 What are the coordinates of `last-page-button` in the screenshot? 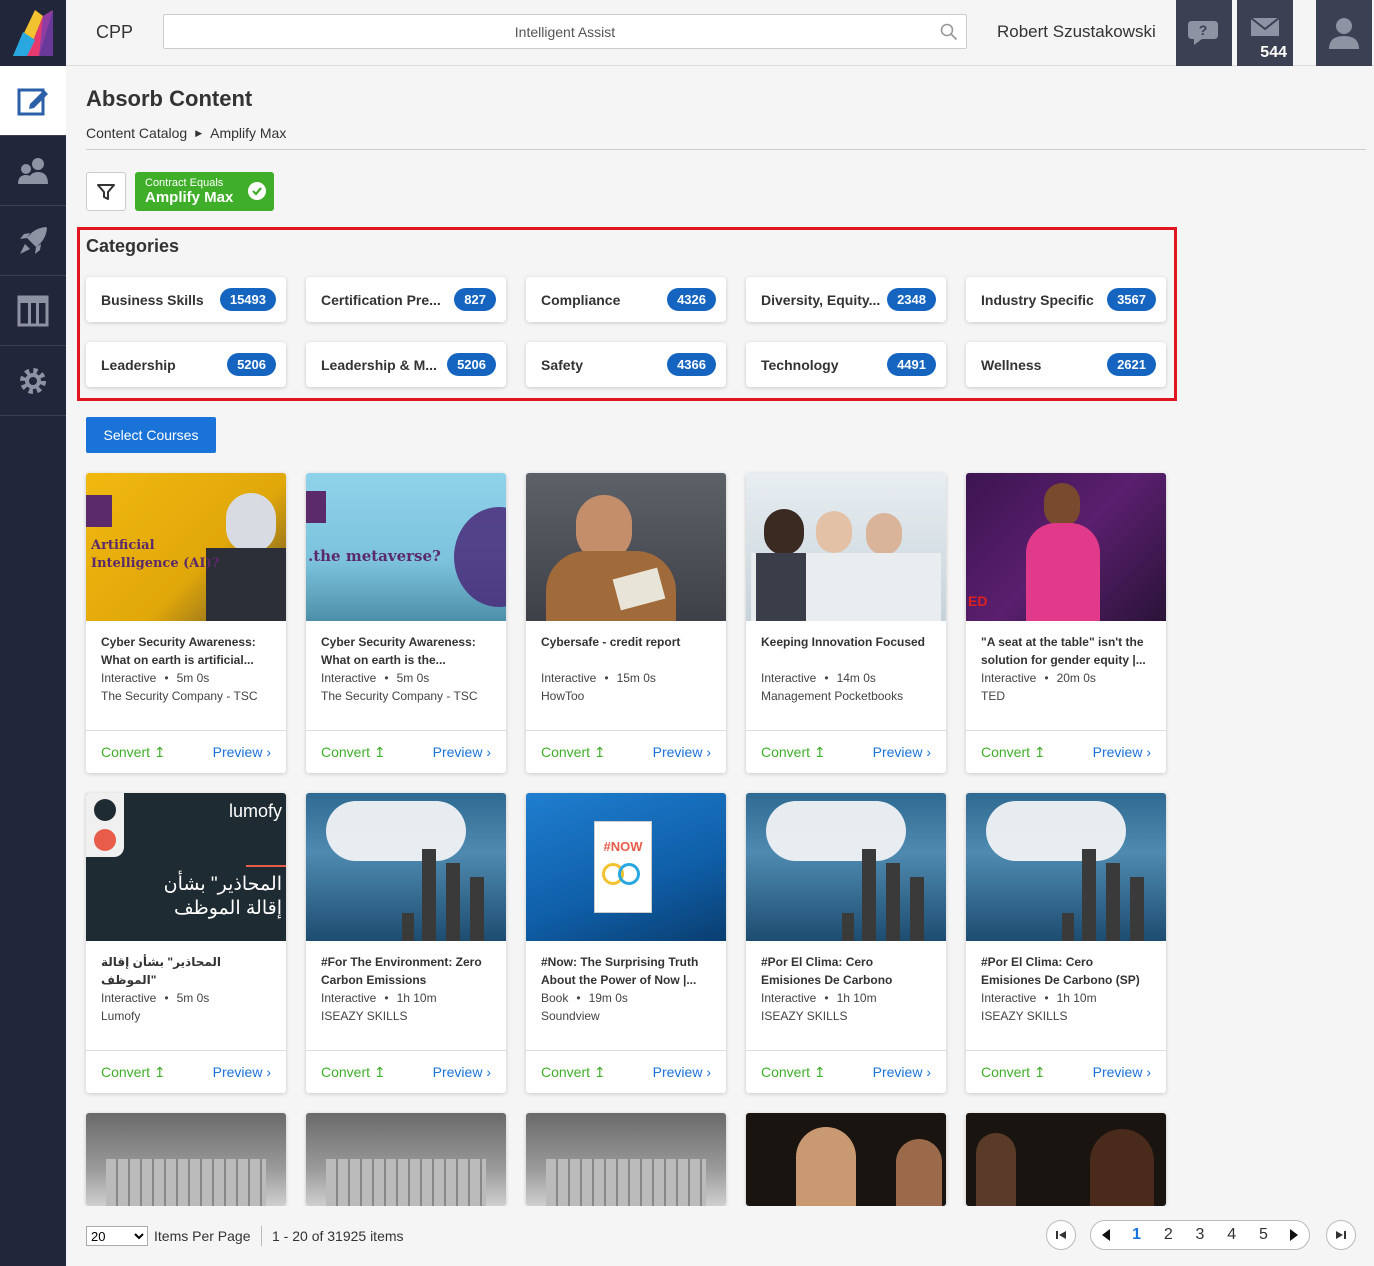 It's located at (1341, 1235).